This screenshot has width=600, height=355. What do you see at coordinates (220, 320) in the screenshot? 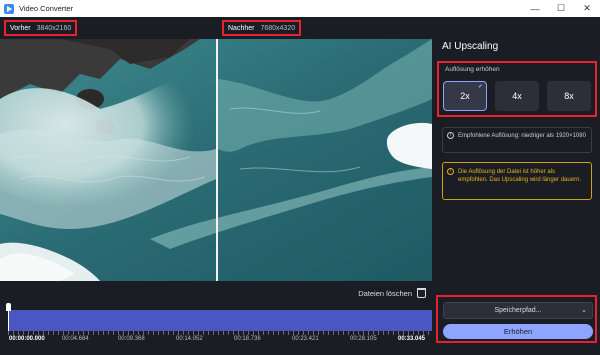
I see `timeline-track` at bounding box center [220, 320].